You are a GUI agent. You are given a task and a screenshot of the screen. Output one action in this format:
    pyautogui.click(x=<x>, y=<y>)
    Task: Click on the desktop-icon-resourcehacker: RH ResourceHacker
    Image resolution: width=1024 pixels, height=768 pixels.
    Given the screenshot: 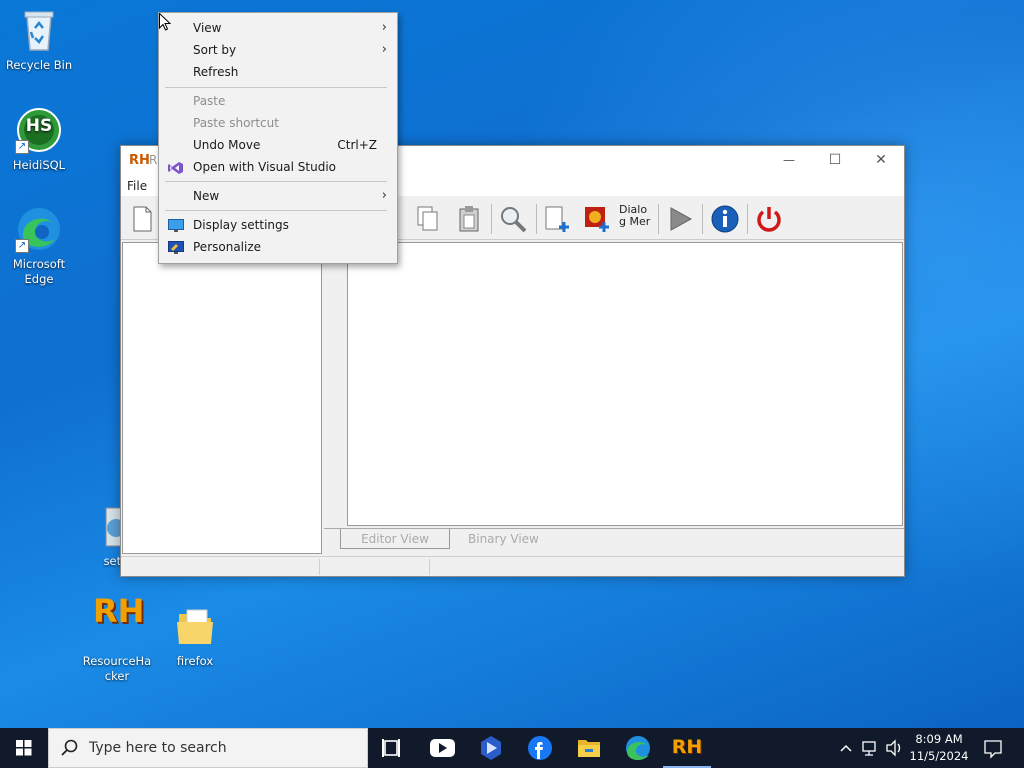 What is the action you would take?
    pyautogui.click(x=117, y=638)
    